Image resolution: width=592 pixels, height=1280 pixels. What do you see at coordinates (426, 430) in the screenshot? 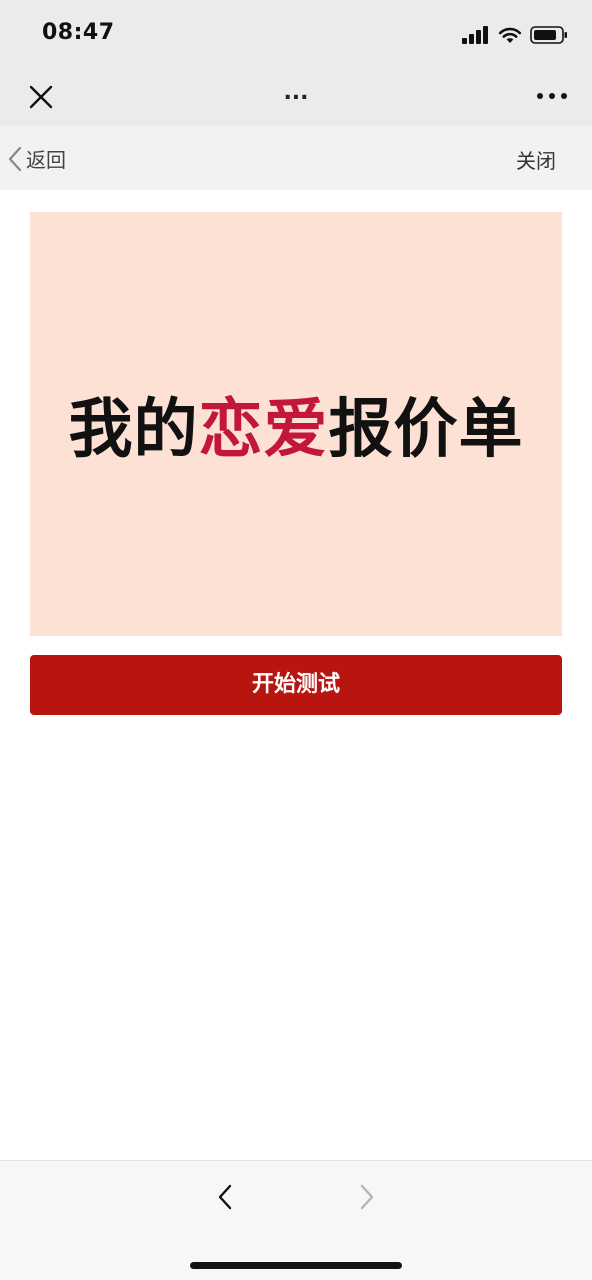
I see `banner-title-part2: 报价单` at bounding box center [426, 430].